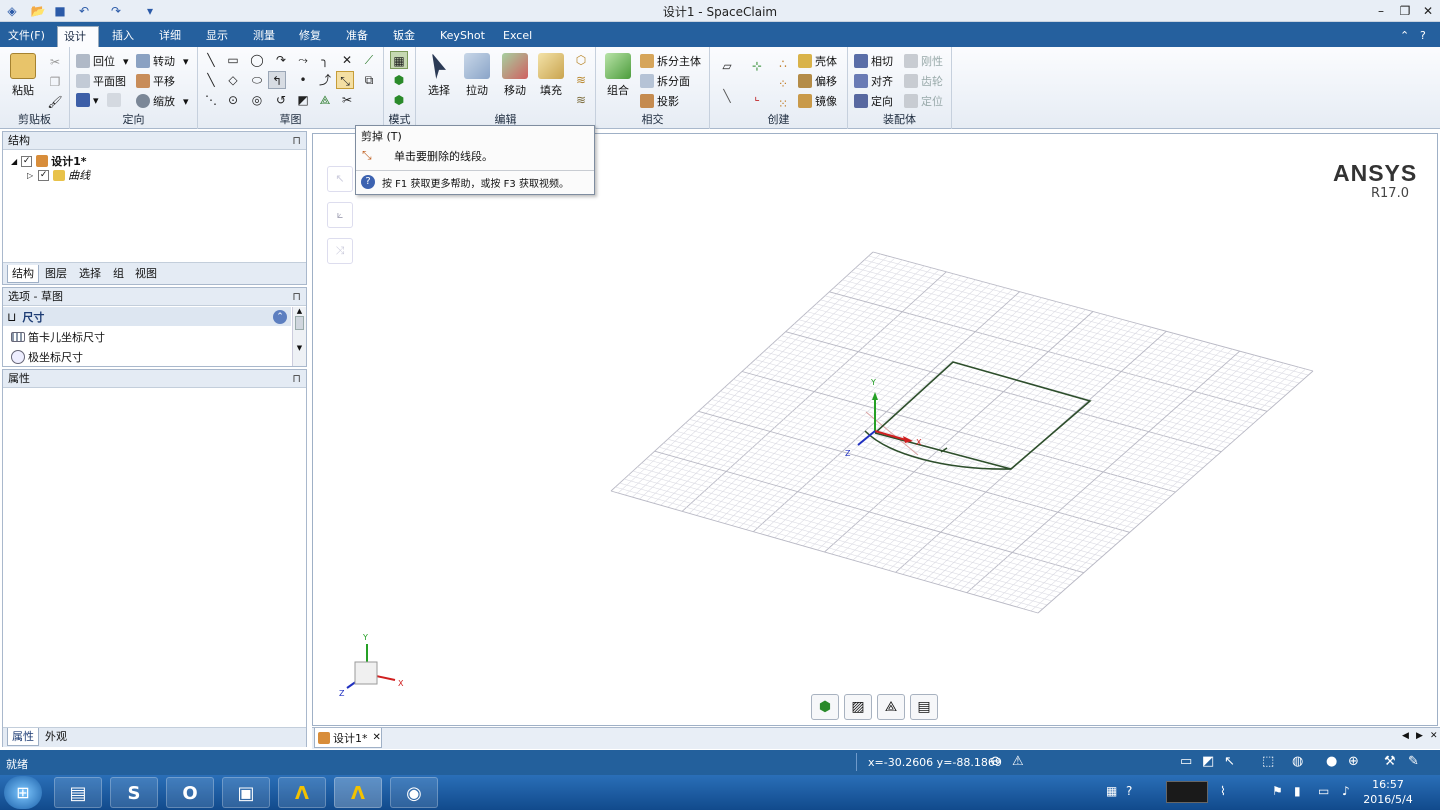  I want to click on collapse-section-icon: ⌃, so click(280, 316).